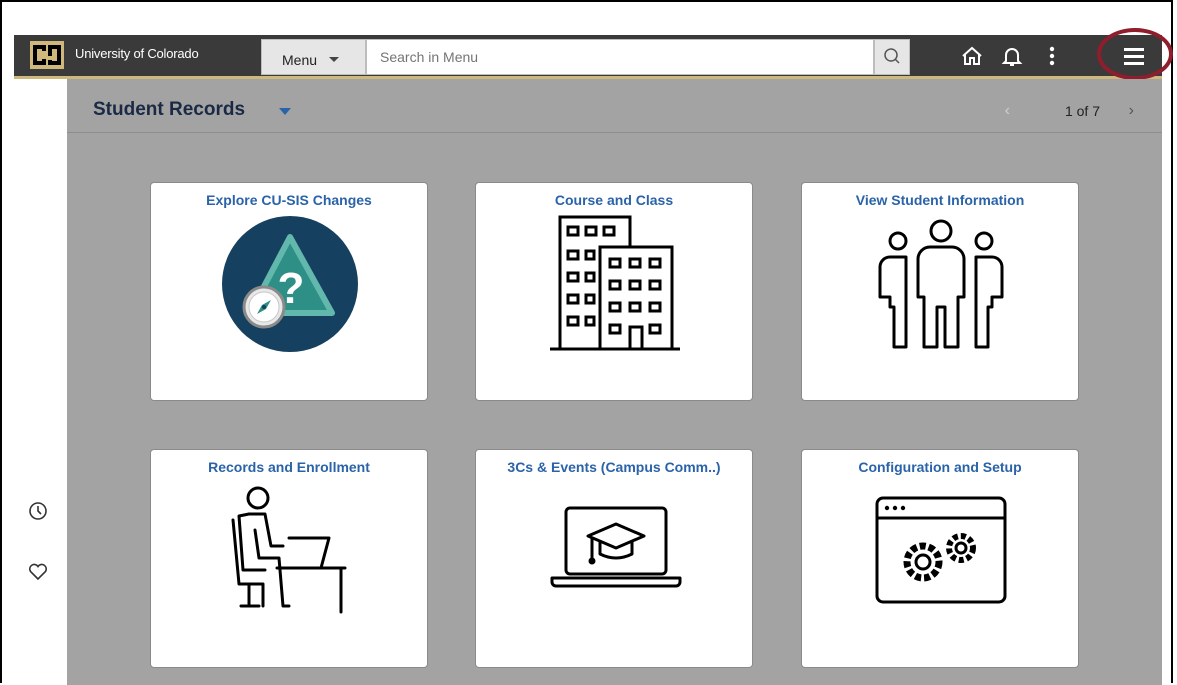 The width and height of the screenshot is (1177, 685). Describe the element at coordinates (1052, 56) in the screenshot. I see `more-actions-icon` at that location.